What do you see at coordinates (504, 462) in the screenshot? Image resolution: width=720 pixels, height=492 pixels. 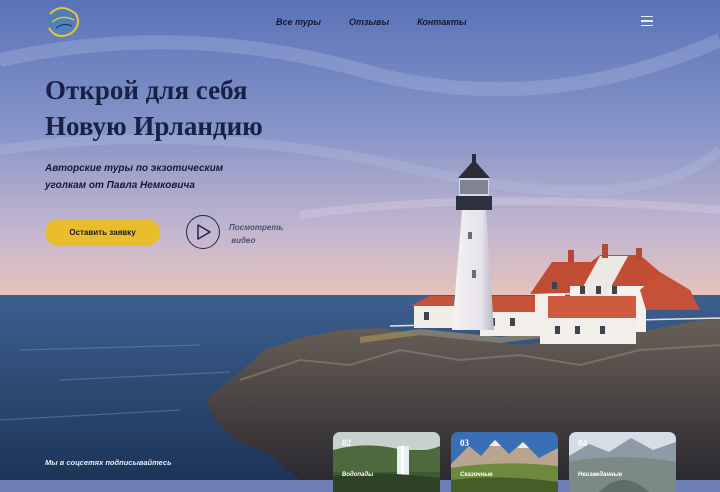 I see `tour-card-fairytale: 03 Сказочные` at bounding box center [504, 462].